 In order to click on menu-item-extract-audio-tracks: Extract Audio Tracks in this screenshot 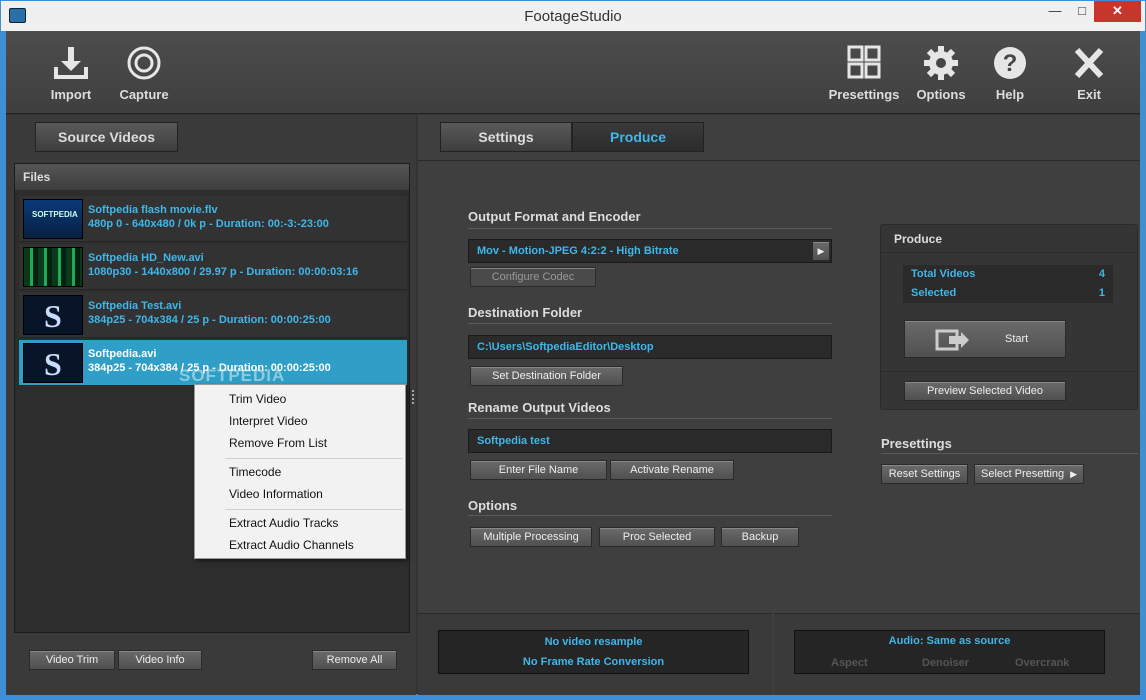, I will do `click(283, 523)`.